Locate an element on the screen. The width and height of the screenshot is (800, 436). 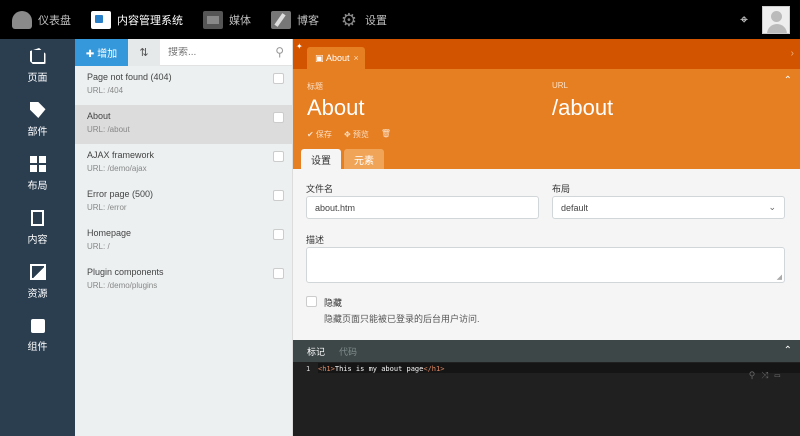
line-number: 1 is located at coordinates (305, 399).